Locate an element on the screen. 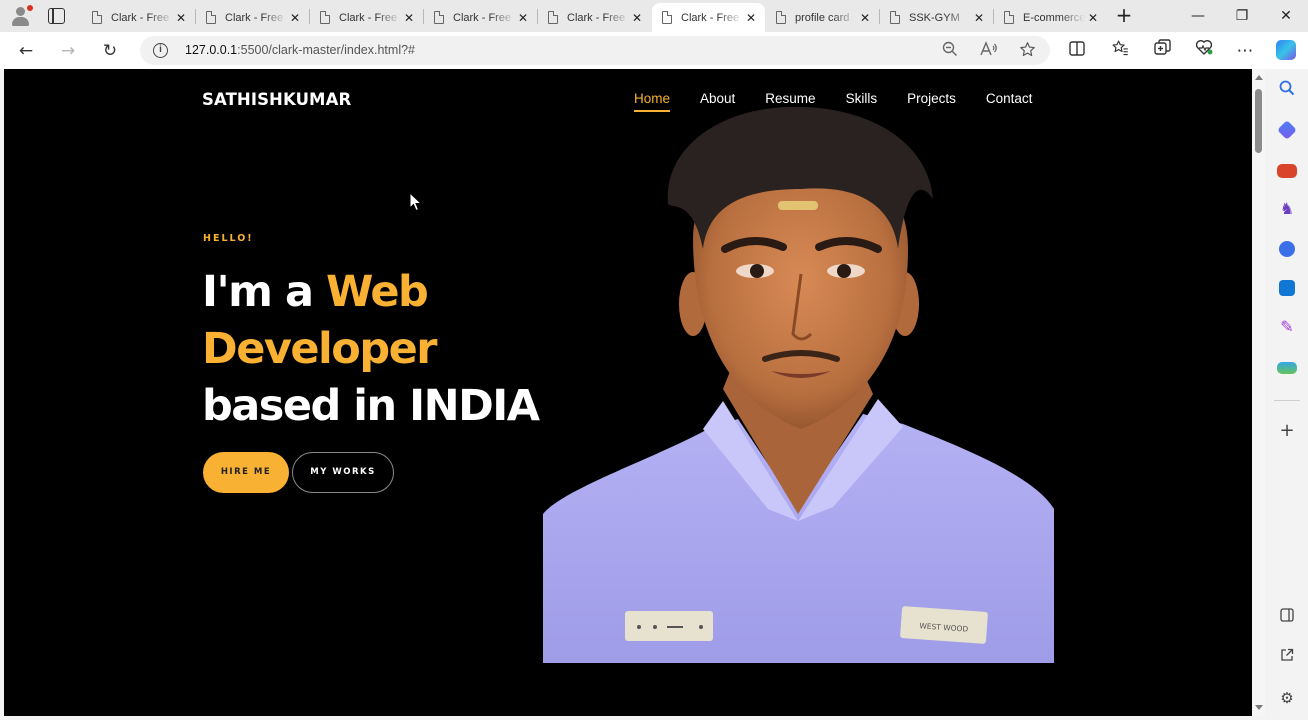 This screenshot has height=720, width=1308. browser-tab-active: Clark - Free Bootstrap ✕ is located at coordinates (708, 17).